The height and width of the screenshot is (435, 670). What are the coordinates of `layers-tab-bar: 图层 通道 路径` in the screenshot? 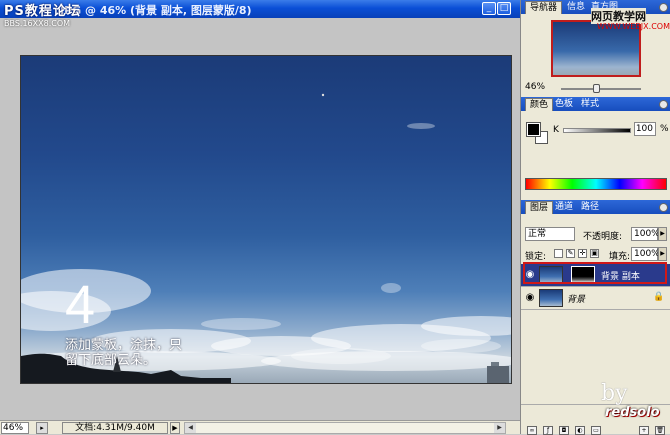 It's located at (595, 207).